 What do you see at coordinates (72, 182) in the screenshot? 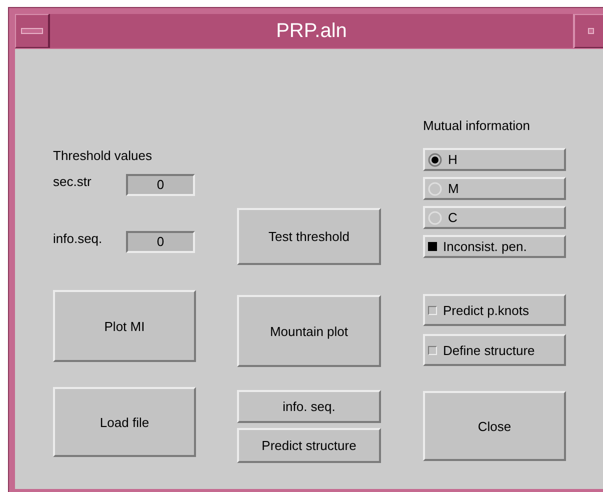
I see `field-label: sec.str` at bounding box center [72, 182].